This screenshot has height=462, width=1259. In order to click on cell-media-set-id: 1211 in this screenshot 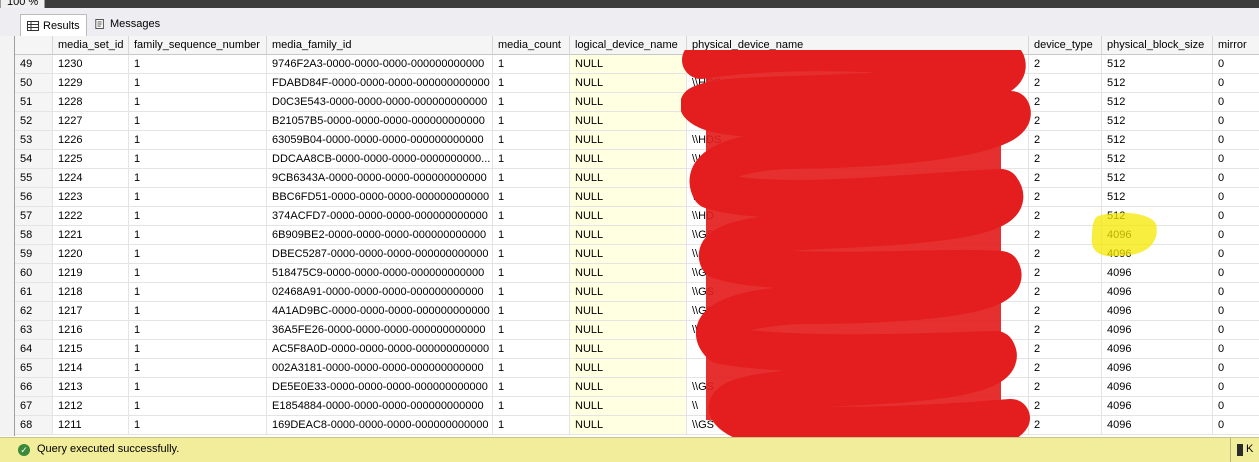, I will do `click(91, 425)`.